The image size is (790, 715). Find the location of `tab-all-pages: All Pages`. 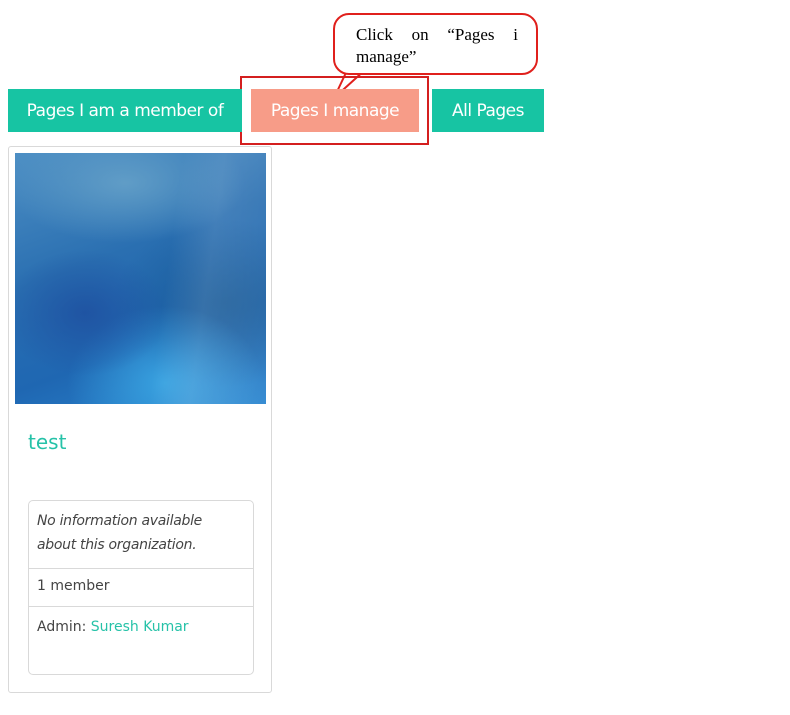

tab-all-pages: All Pages is located at coordinates (488, 110).